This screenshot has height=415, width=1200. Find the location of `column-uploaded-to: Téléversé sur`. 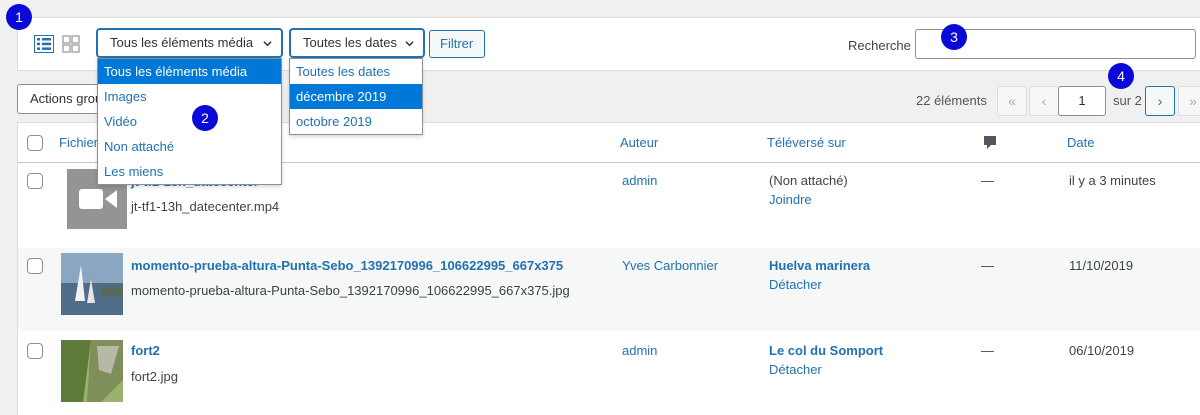

column-uploaded-to: Téléversé sur is located at coordinates (806, 142).